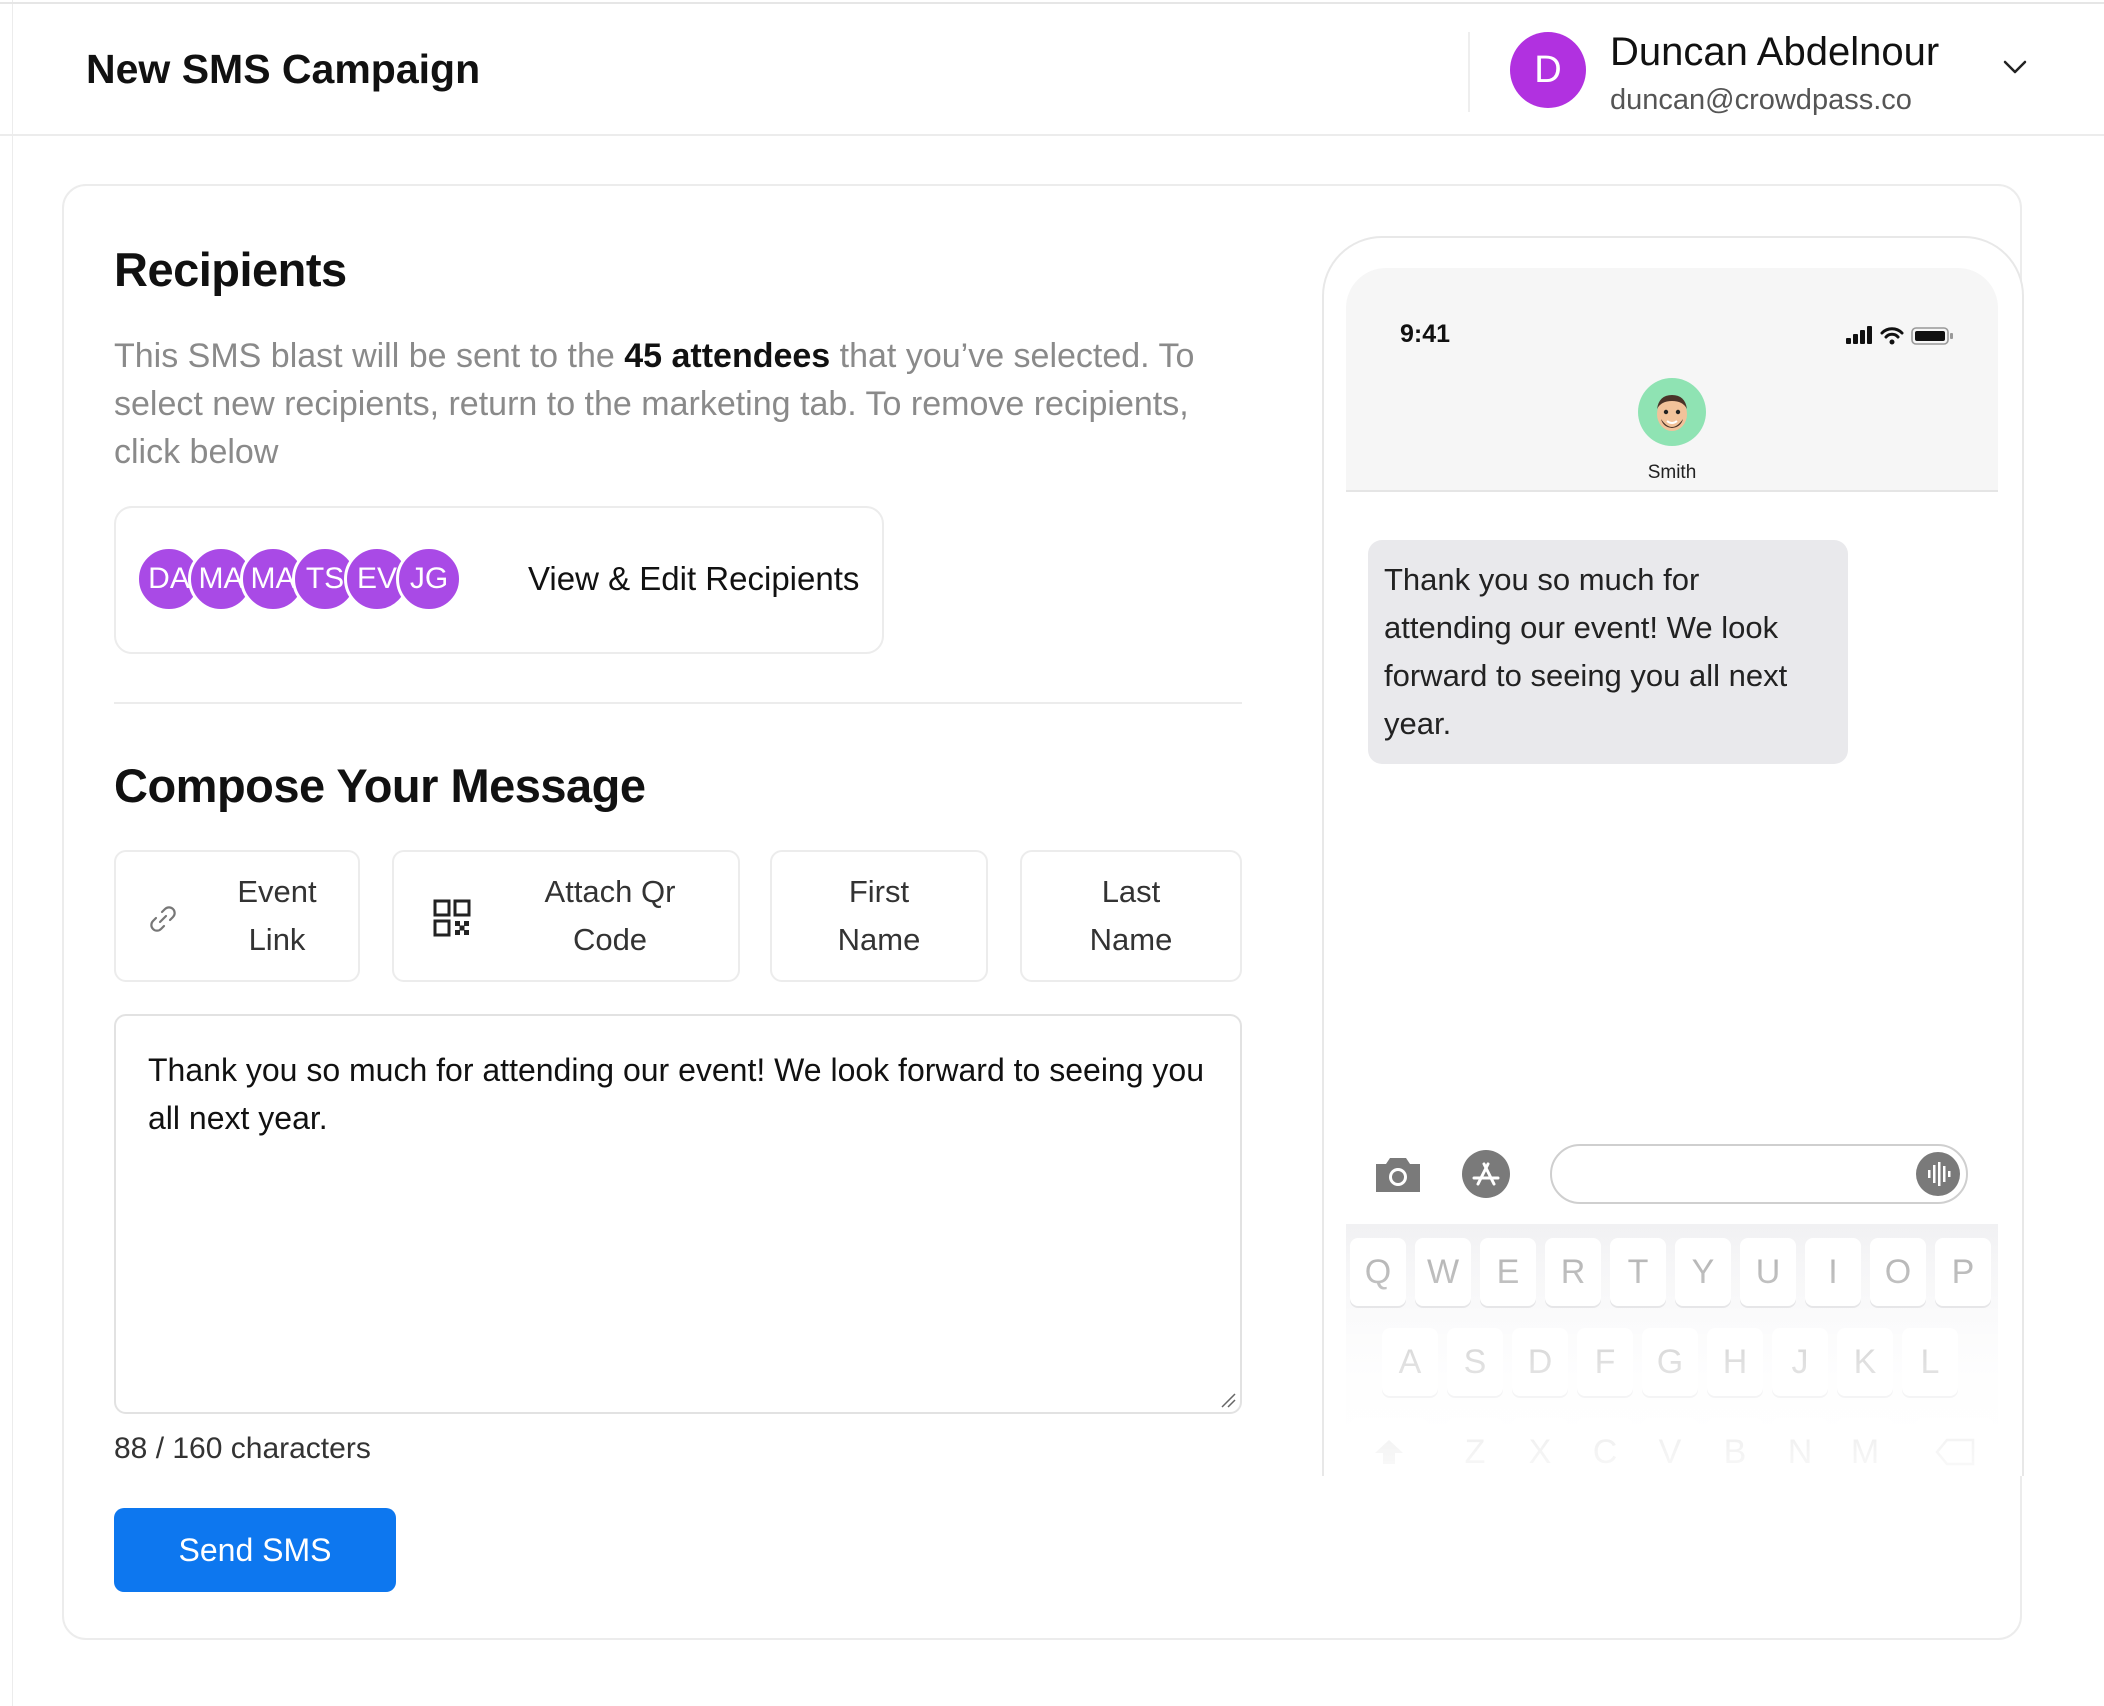 The width and height of the screenshot is (2104, 1706). I want to click on app-store-icon, so click(1486, 1174).